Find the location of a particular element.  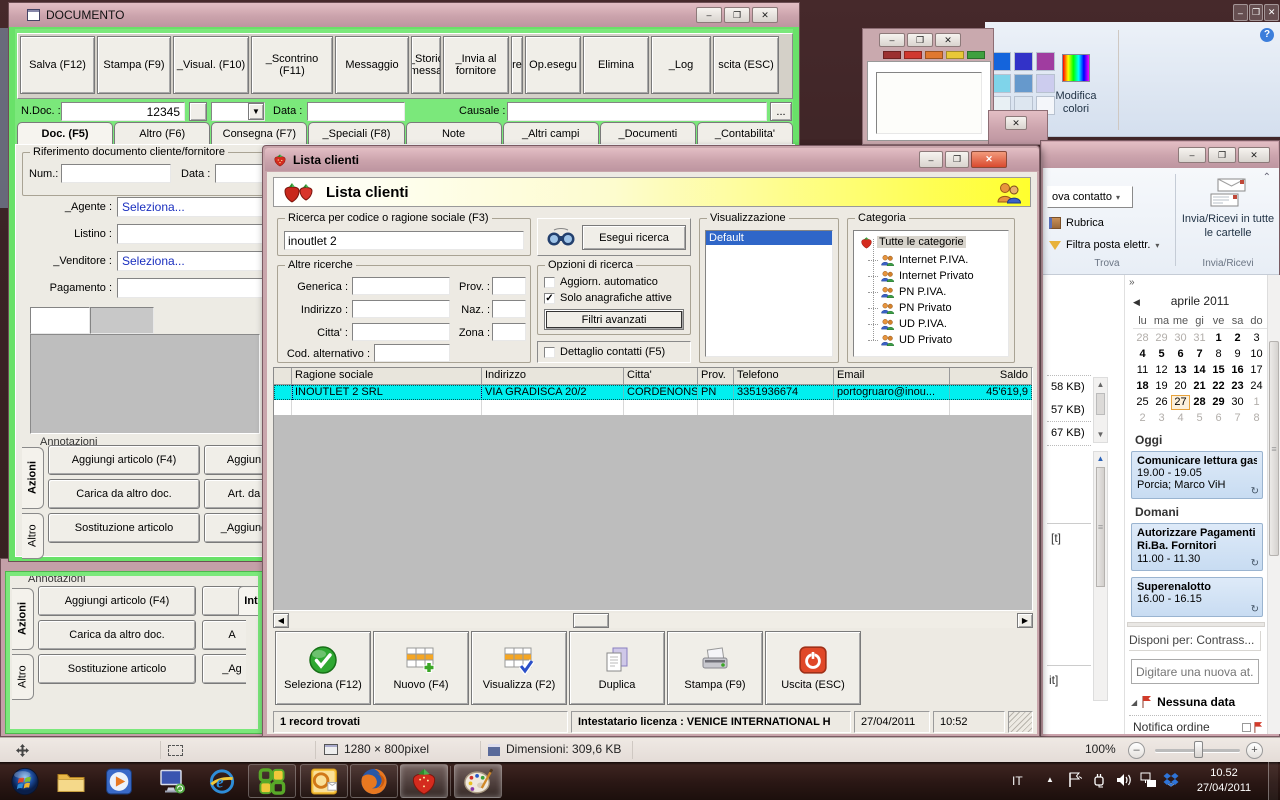

listbox-item-selected: Default is located at coordinates (769, 238).